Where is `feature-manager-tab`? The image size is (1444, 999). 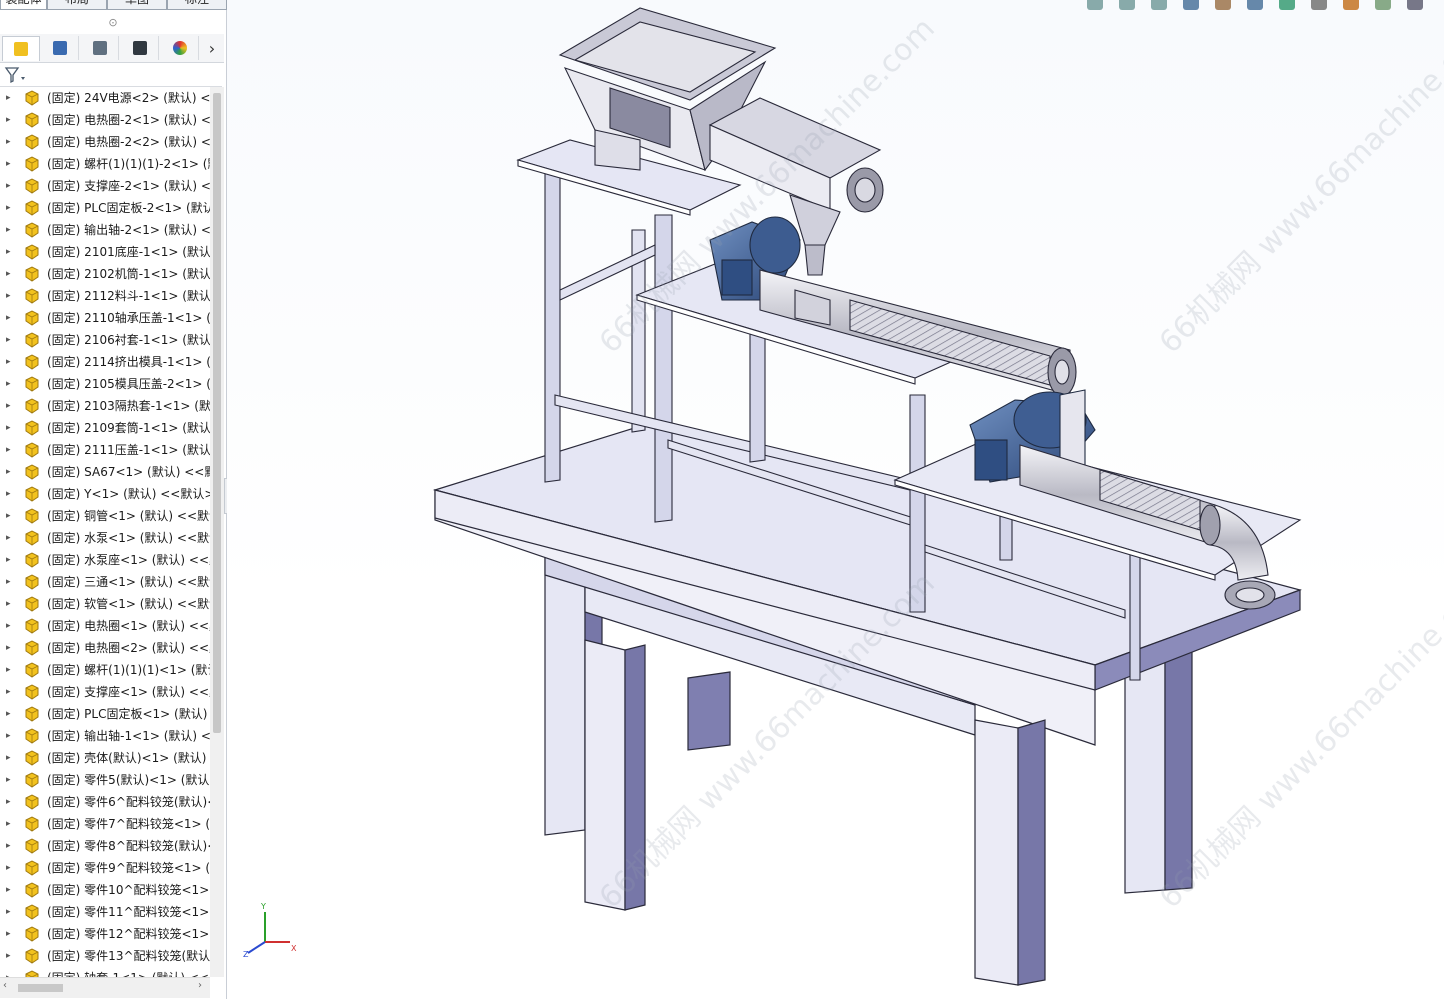 feature-manager-tab is located at coordinates (21, 48).